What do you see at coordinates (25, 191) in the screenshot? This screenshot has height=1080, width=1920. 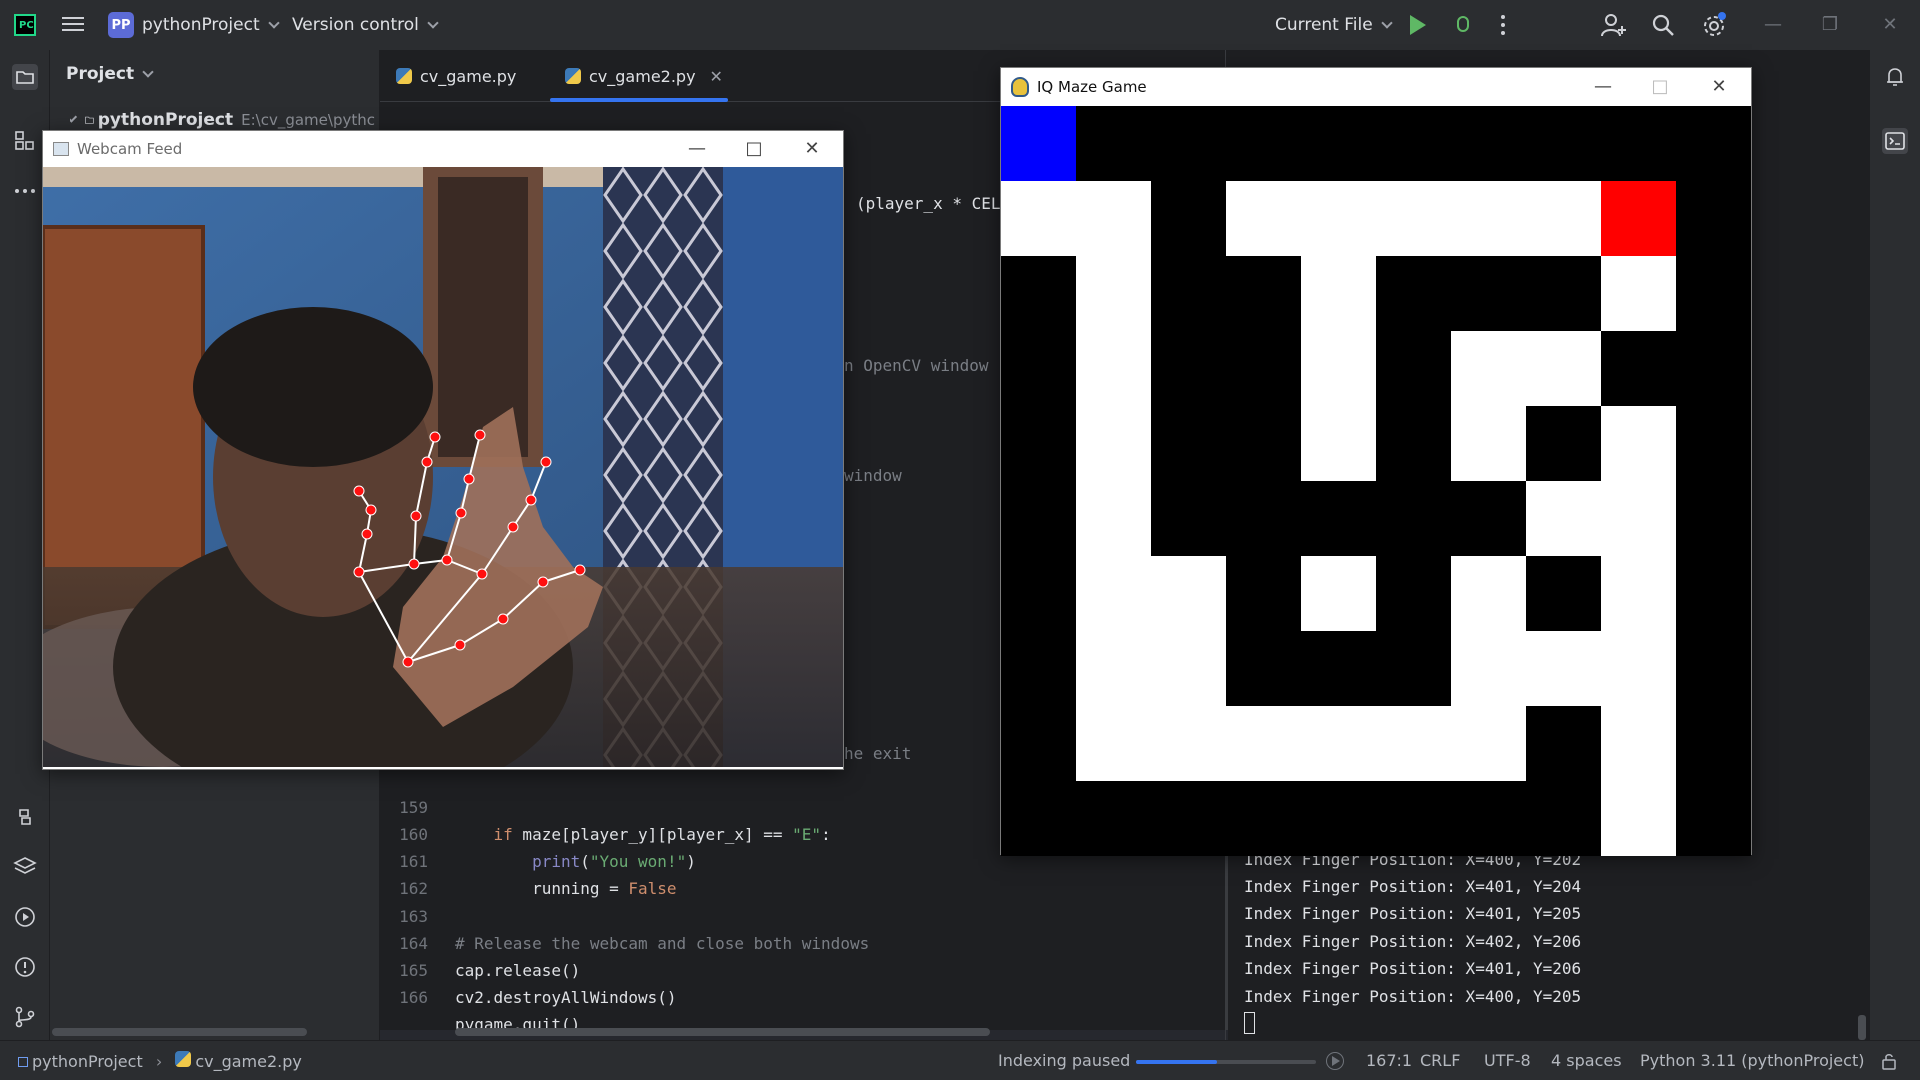 I see `more-tools-icon` at bounding box center [25, 191].